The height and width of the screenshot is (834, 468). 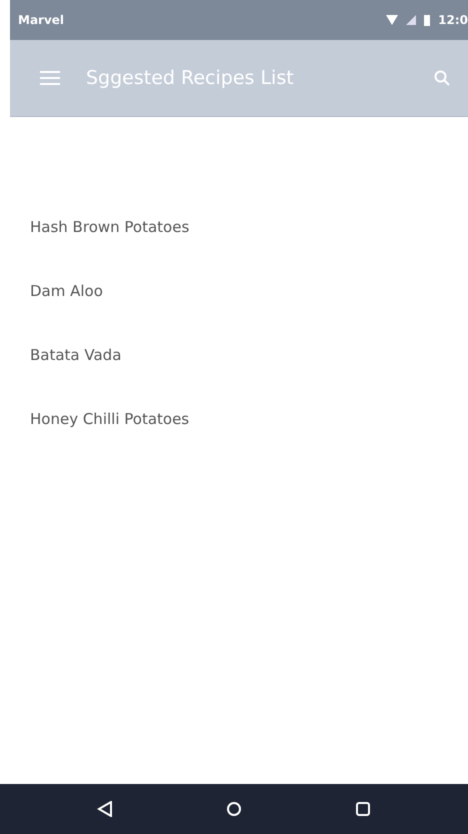 I want to click on recipe-item: Batata Vada, so click(x=239, y=355).